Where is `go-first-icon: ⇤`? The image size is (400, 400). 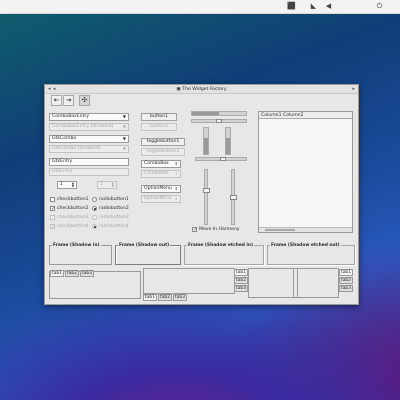 go-first-icon: ⇤ is located at coordinates (56, 100).